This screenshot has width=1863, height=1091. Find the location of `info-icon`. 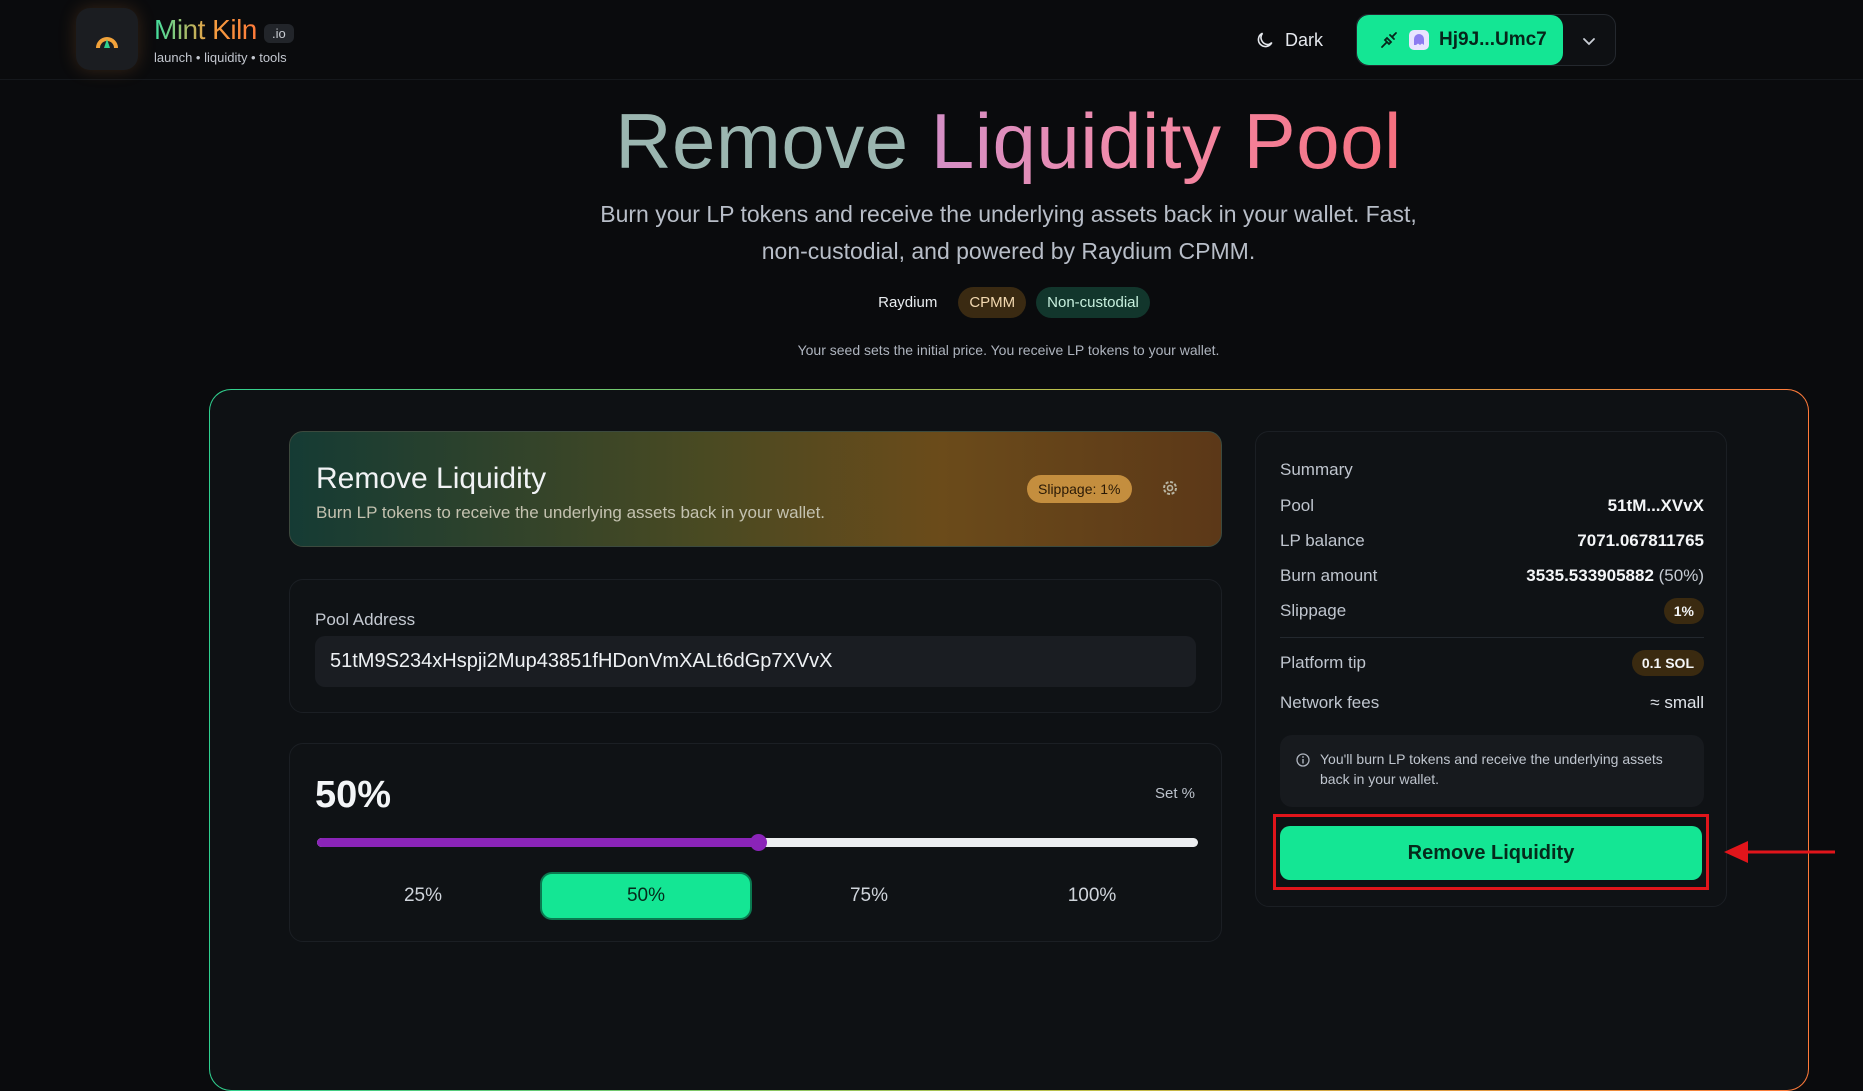

info-icon is located at coordinates (1303, 760).